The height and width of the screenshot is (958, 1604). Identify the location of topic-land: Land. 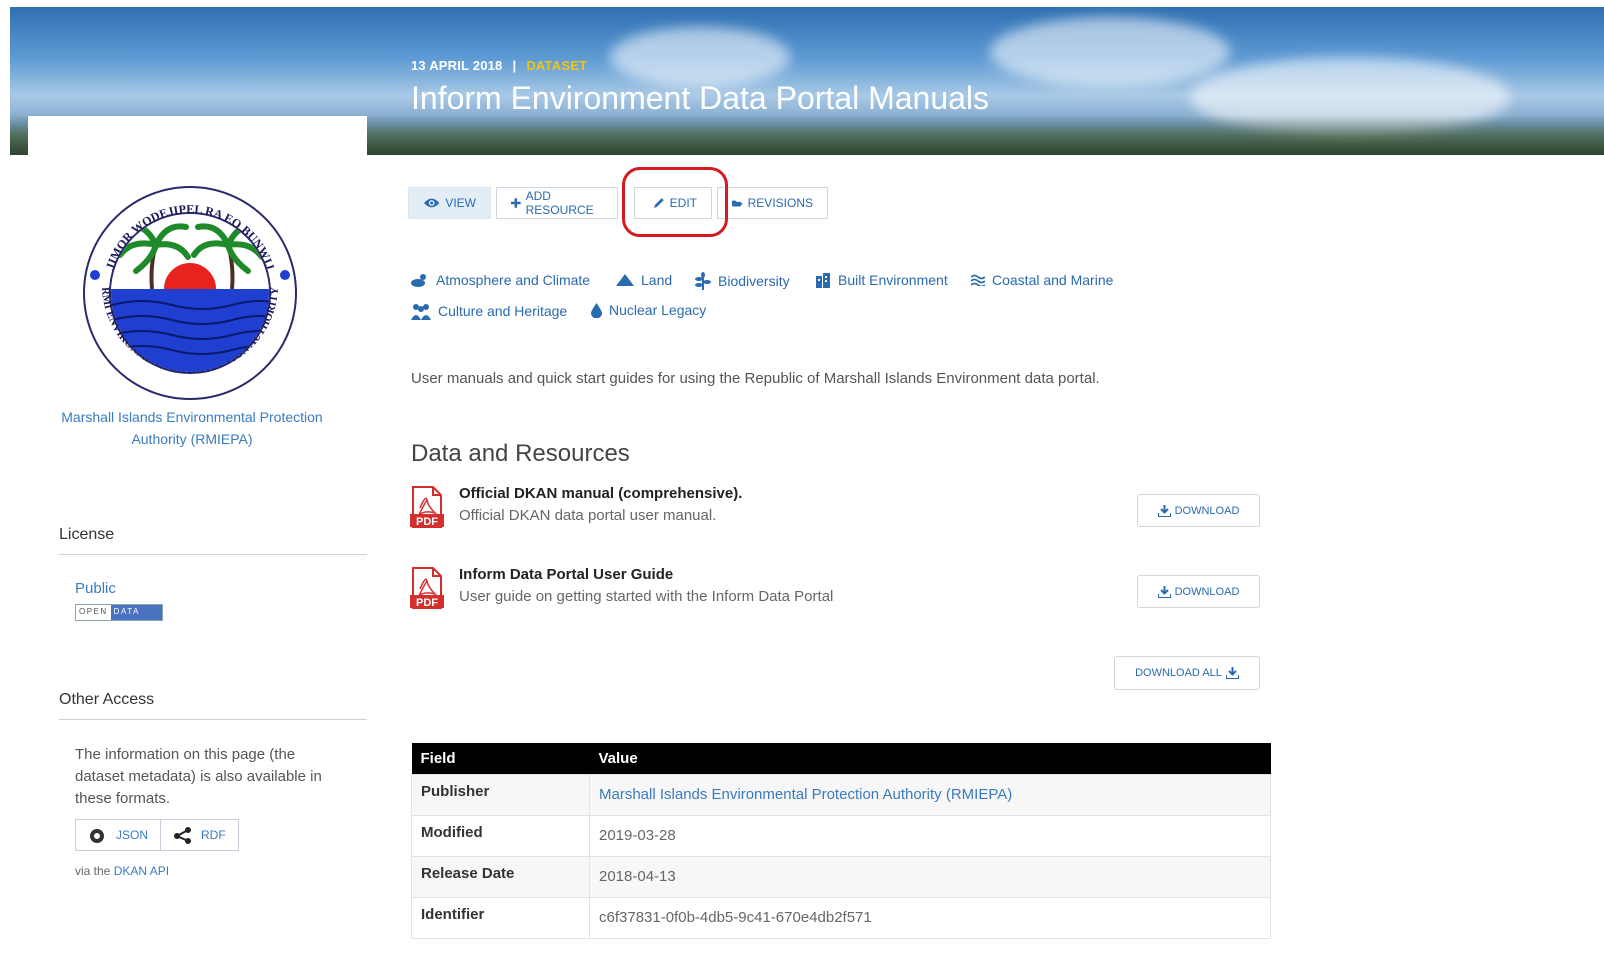
(644, 280).